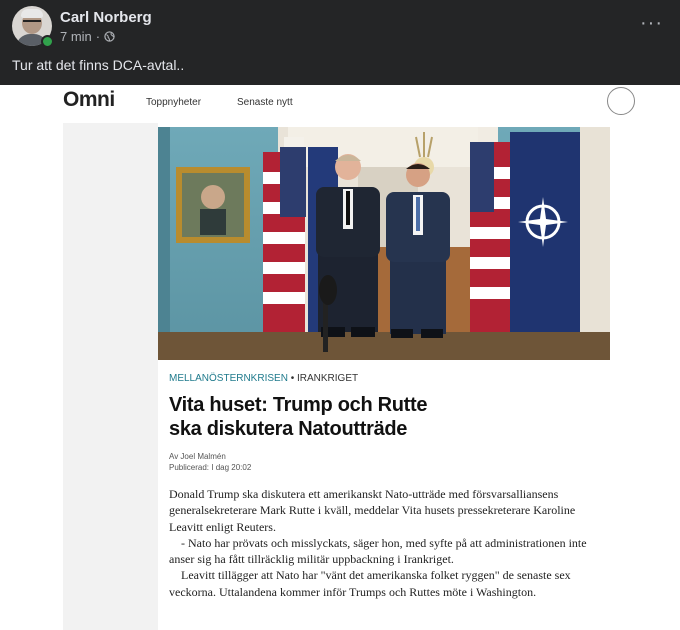 This screenshot has width=680, height=630. I want to click on section-kicker: MELLANÖSTERNKRISEN, so click(228, 378).